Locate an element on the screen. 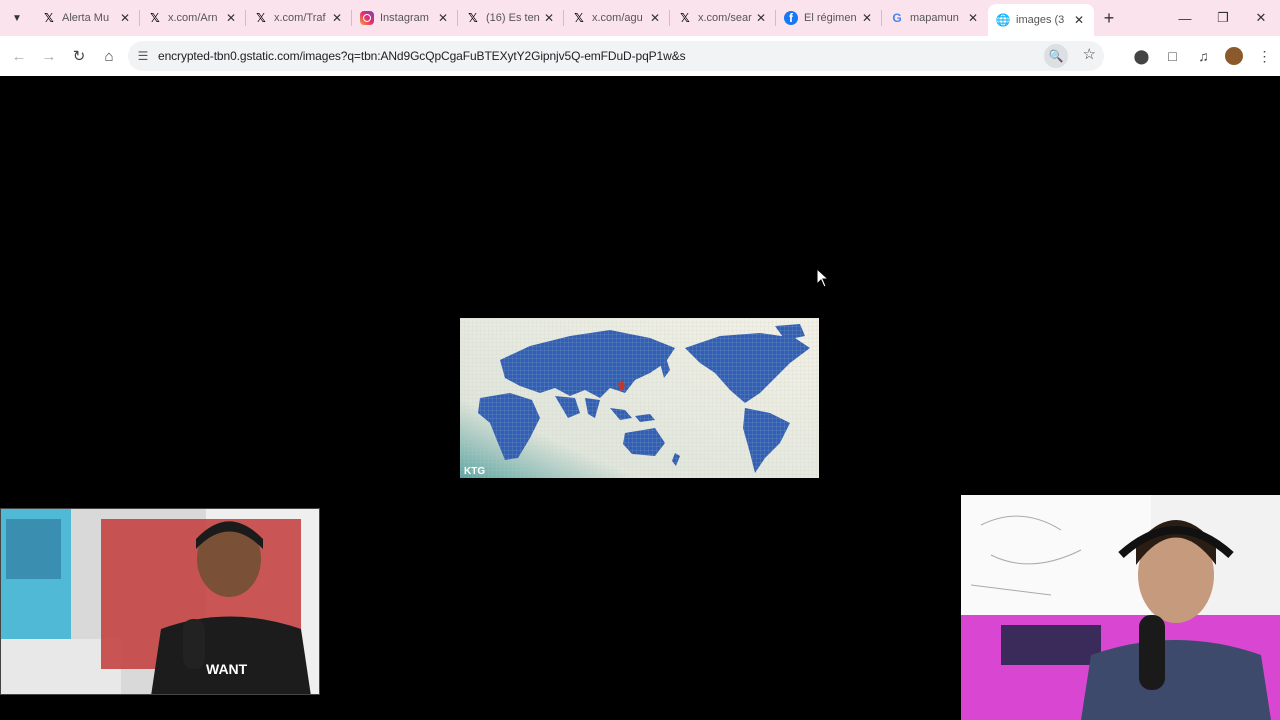  close-window-button: ✕ is located at coordinates (1261, 18).